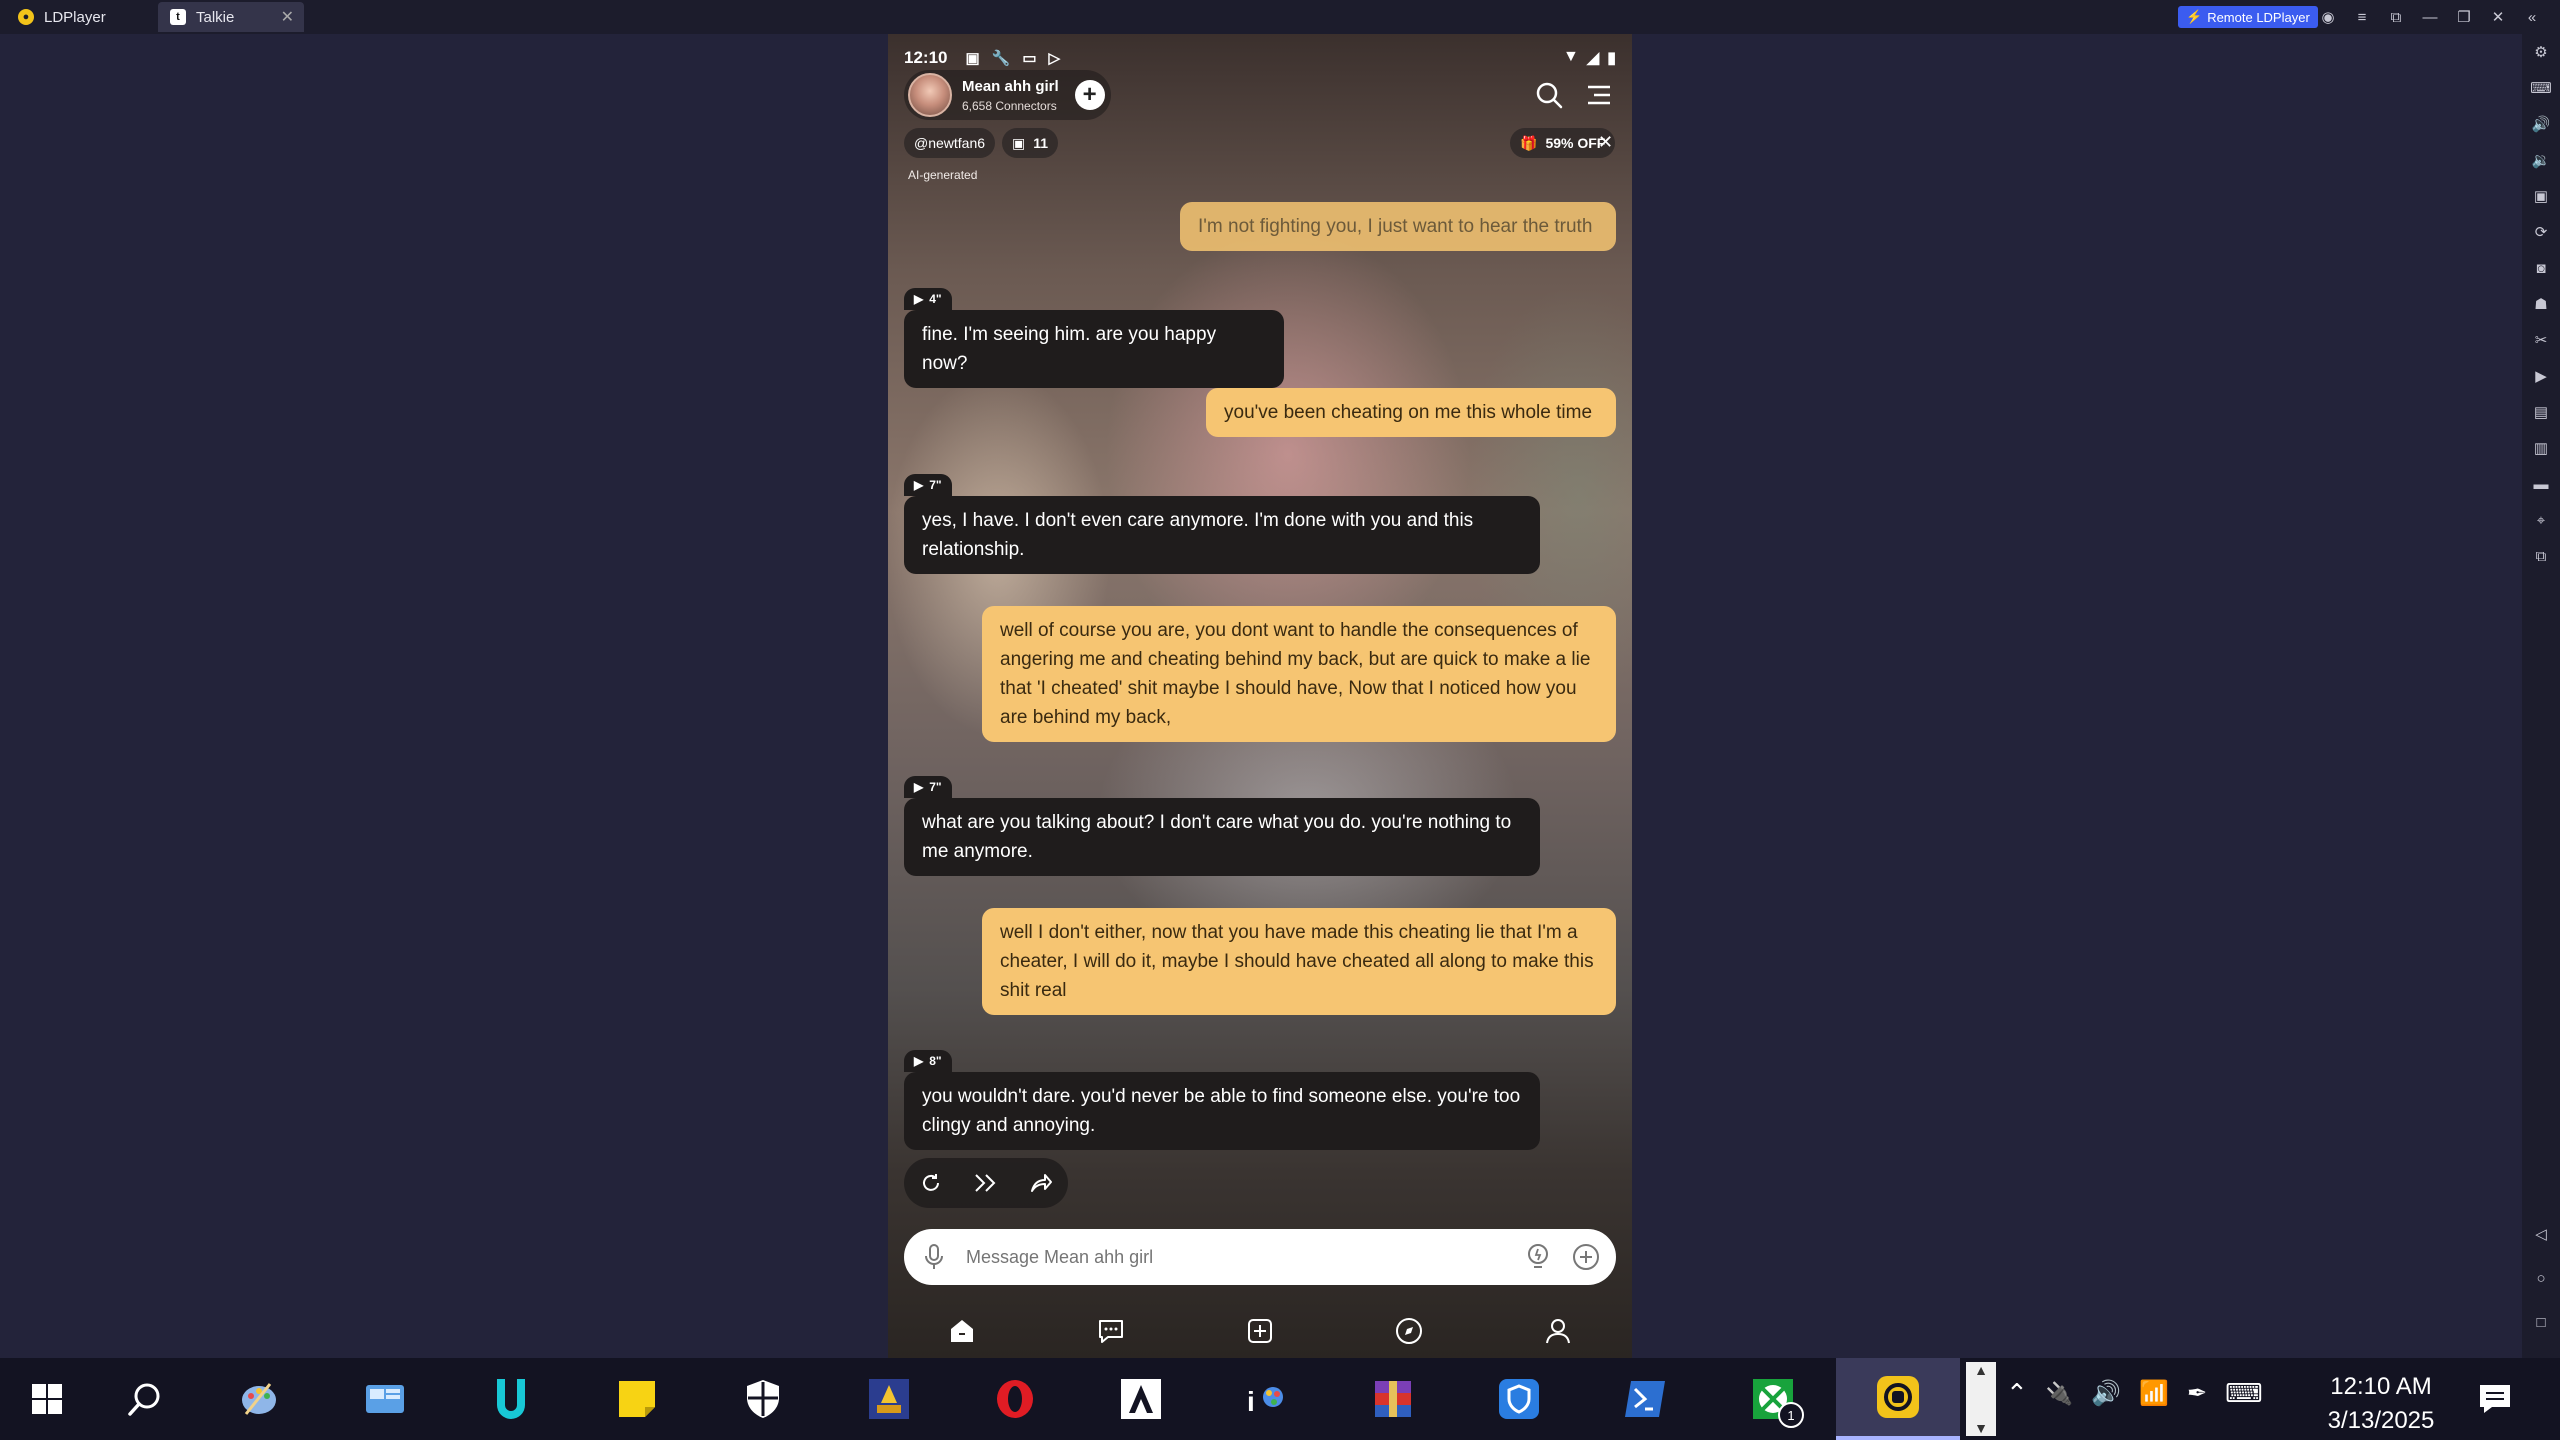 The height and width of the screenshot is (1440, 2560). What do you see at coordinates (385, 1399) in the screenshot?
I see `control-panel-icon` at bounding box center [385, 1399].